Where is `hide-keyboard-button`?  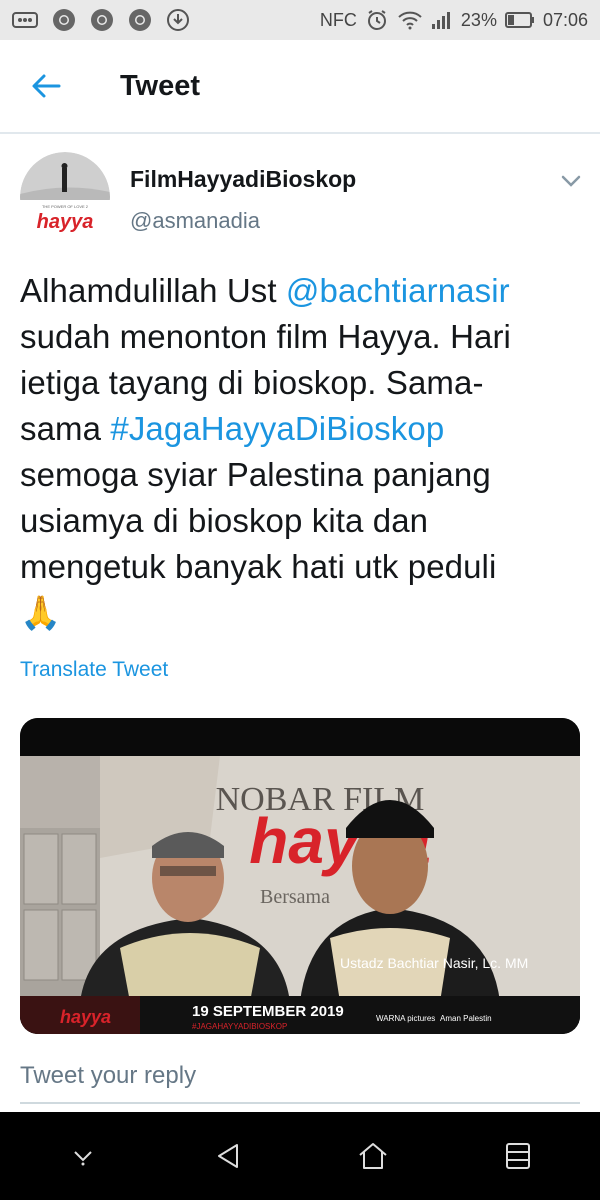 hide-keyboard-button is located at coordinates (83, 1156).